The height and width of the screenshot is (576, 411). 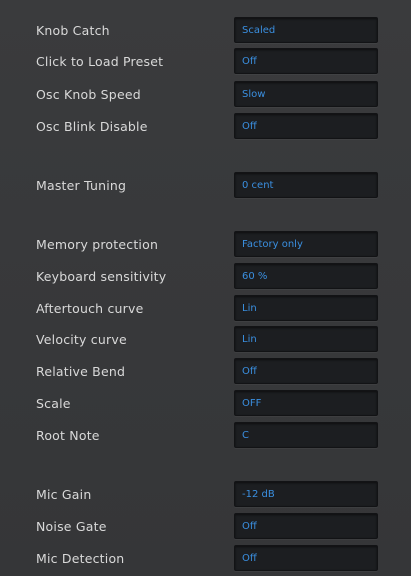 I want to click on setting-label-mic-detection: Mic Detection, so click(x=80, y=558).